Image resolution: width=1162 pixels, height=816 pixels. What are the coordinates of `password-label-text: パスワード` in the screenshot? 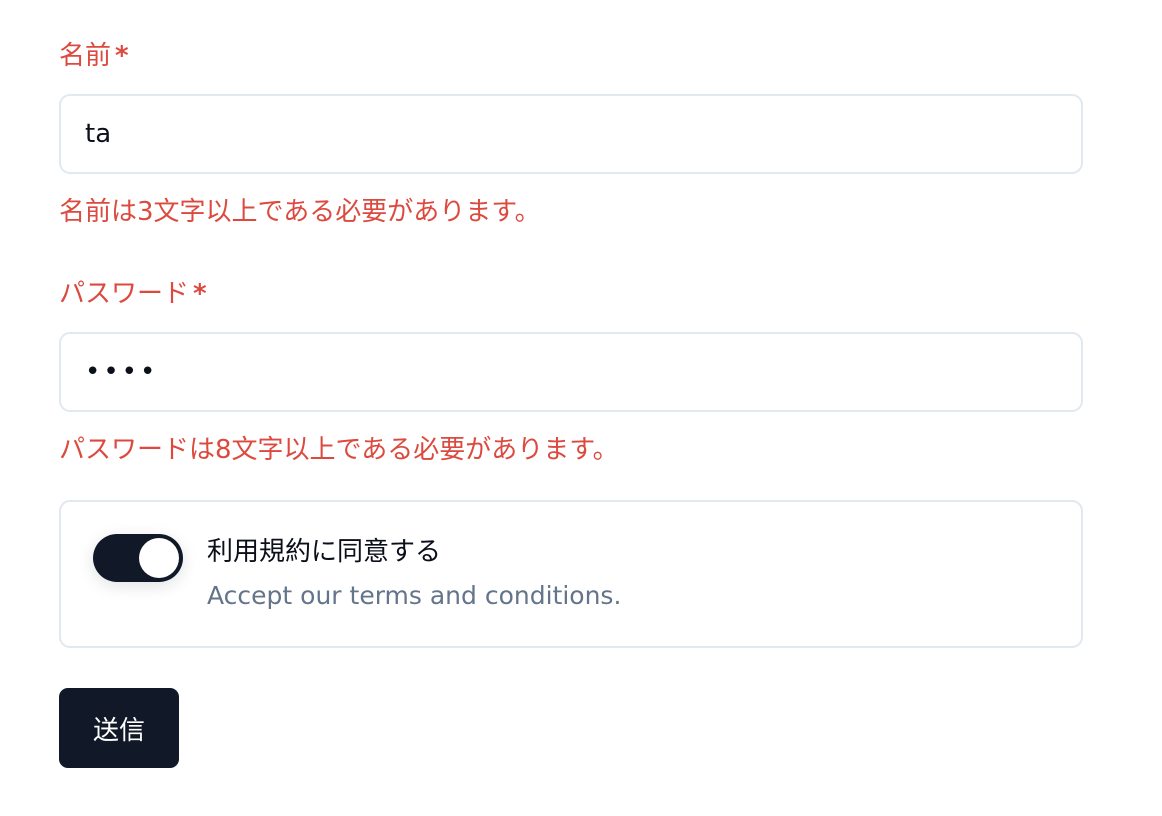 It's located at (124, 294).